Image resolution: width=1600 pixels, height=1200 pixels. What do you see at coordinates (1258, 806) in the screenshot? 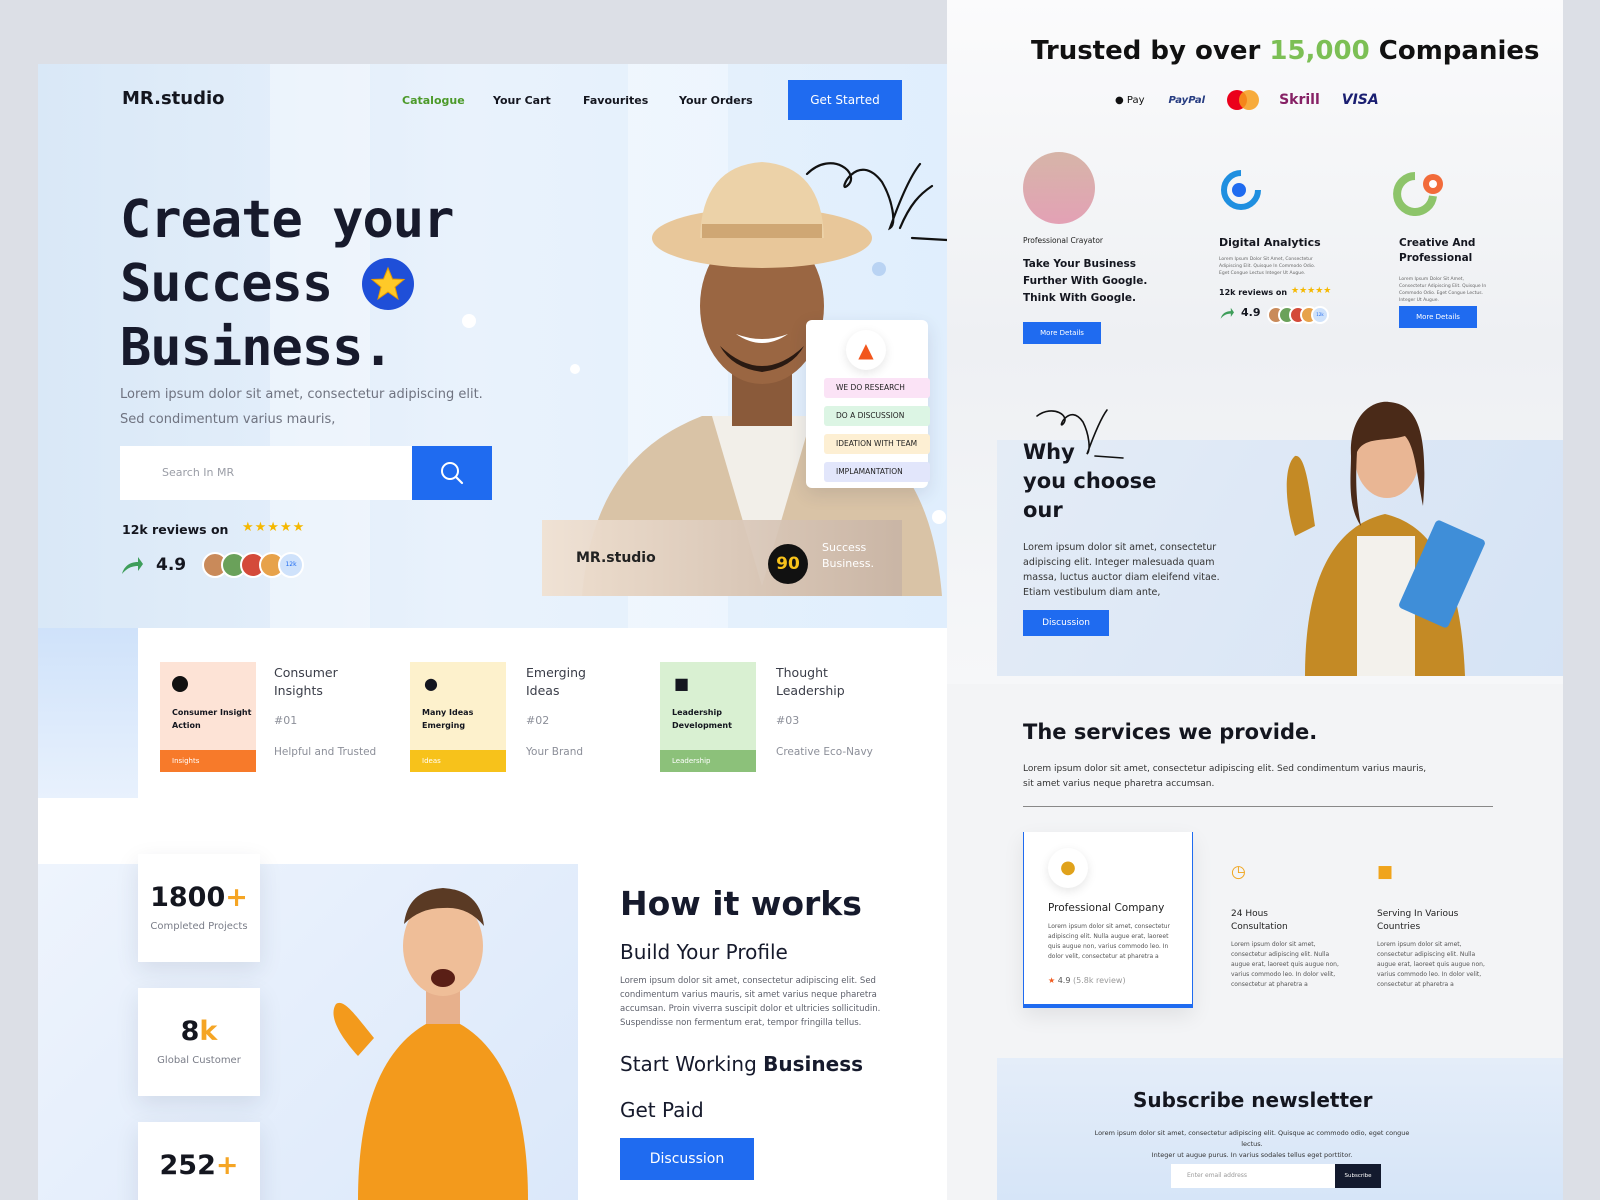
I see `services-divider` at bounding box center [1258, 806].